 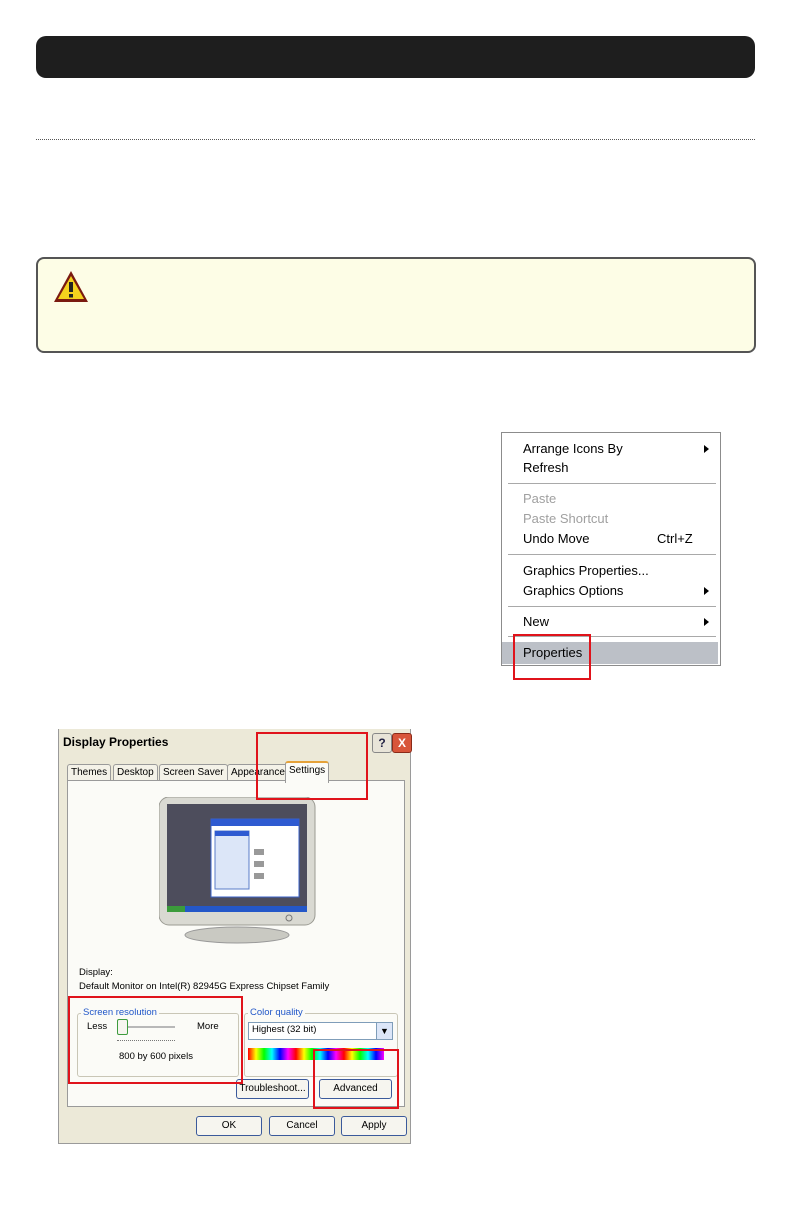 I want to click on tab-settings: Settings, so click(x=307, y=772).